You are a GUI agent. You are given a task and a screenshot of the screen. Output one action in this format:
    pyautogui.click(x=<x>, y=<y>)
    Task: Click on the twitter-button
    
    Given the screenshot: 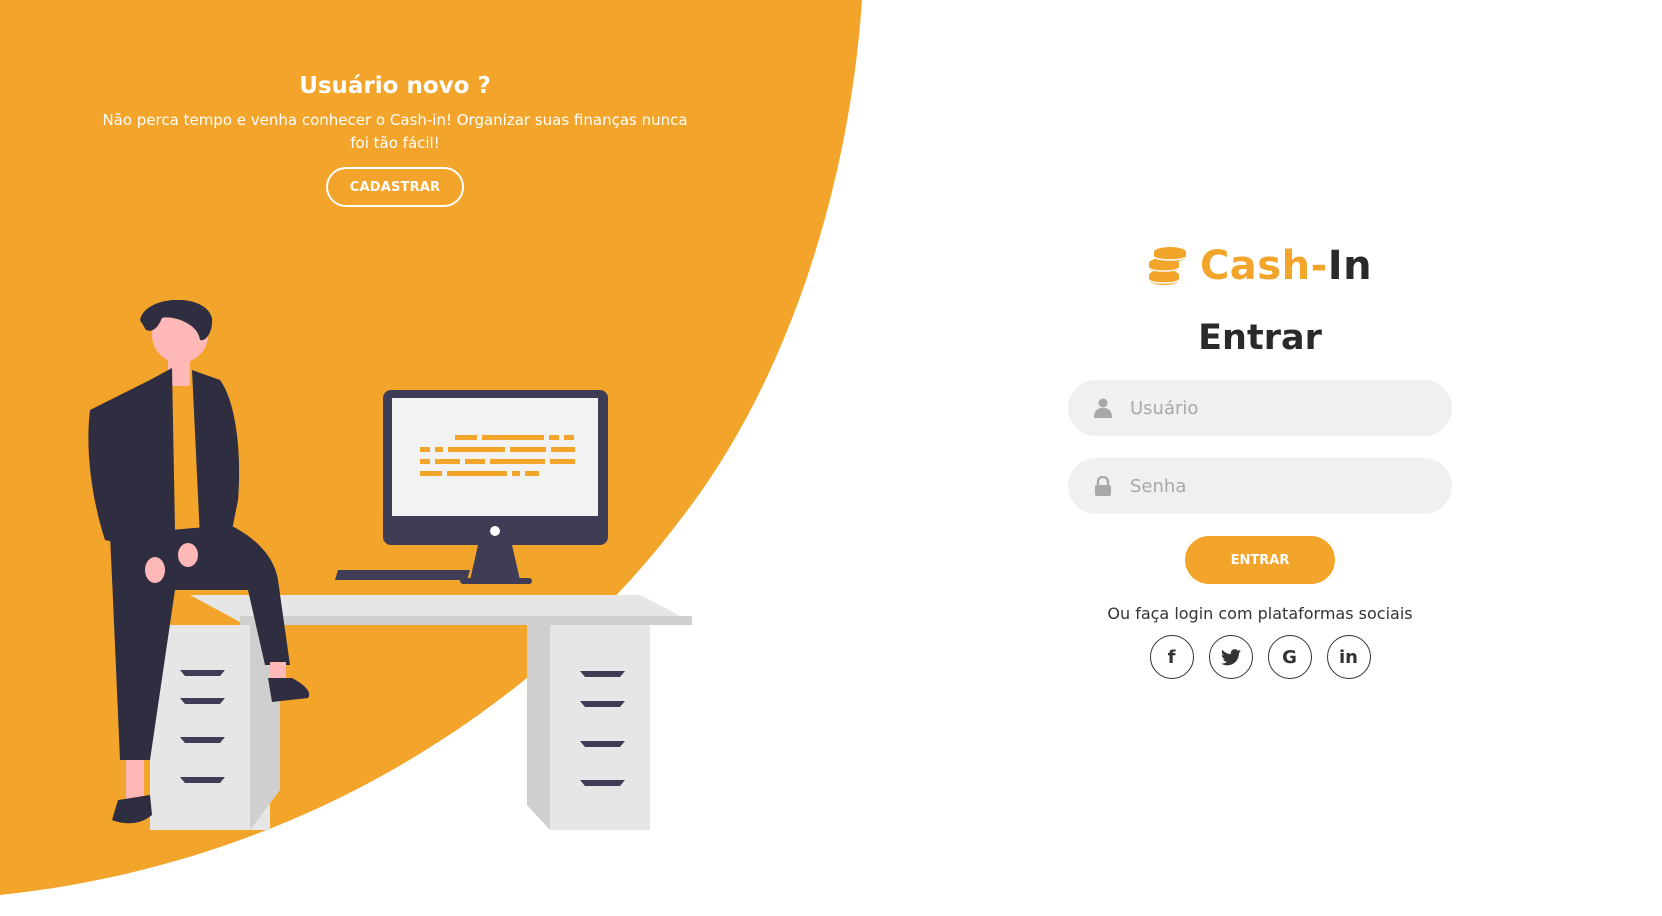 What is the action you would take?
    pyautogui.click(x=1230, y=657)
    